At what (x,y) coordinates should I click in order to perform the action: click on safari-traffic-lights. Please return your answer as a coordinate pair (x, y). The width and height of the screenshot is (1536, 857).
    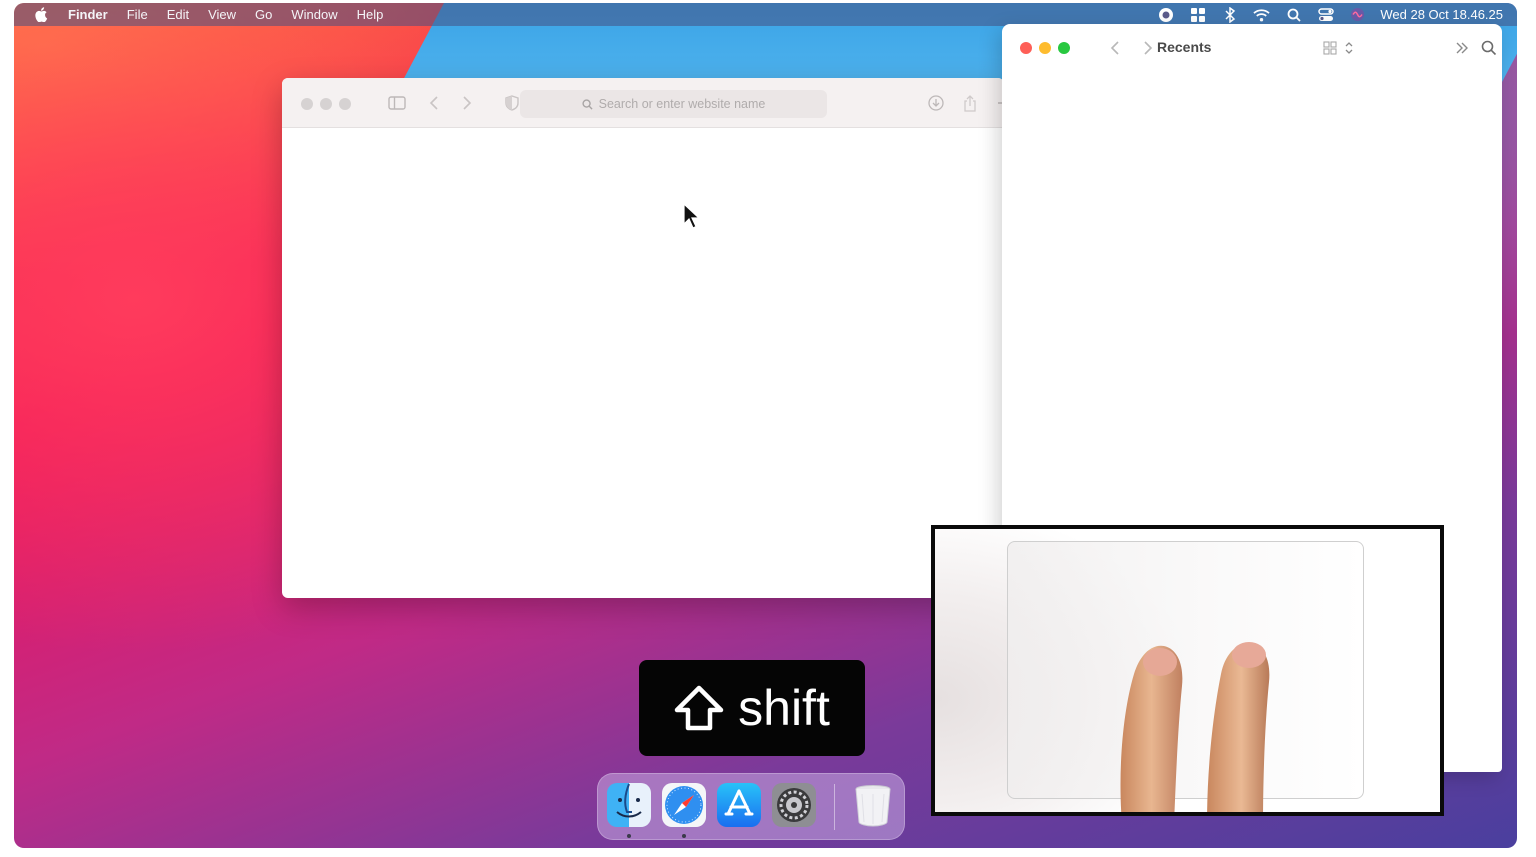
    Looking at the image, I should click on (326, 104).